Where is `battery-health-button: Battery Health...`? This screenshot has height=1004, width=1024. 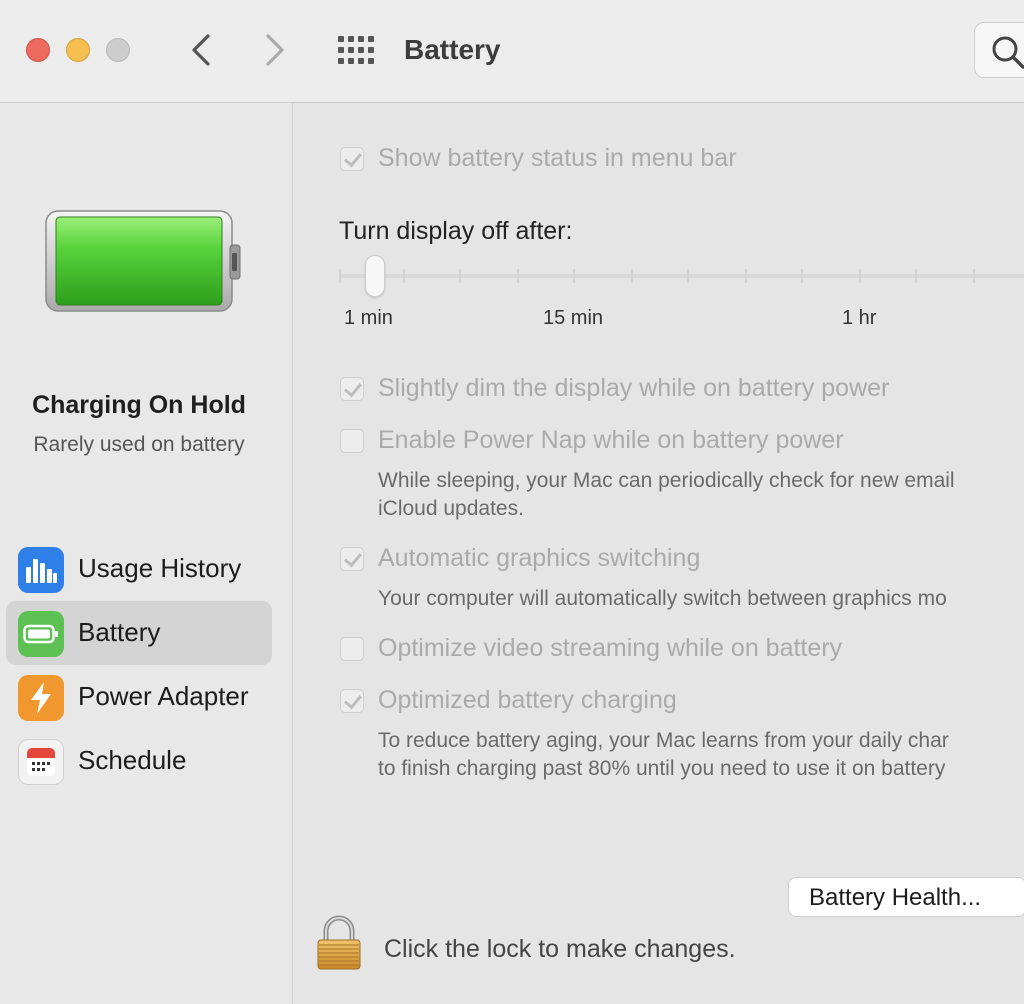 battery-health-button: Battery Health... is located at coordinates (906, 897).